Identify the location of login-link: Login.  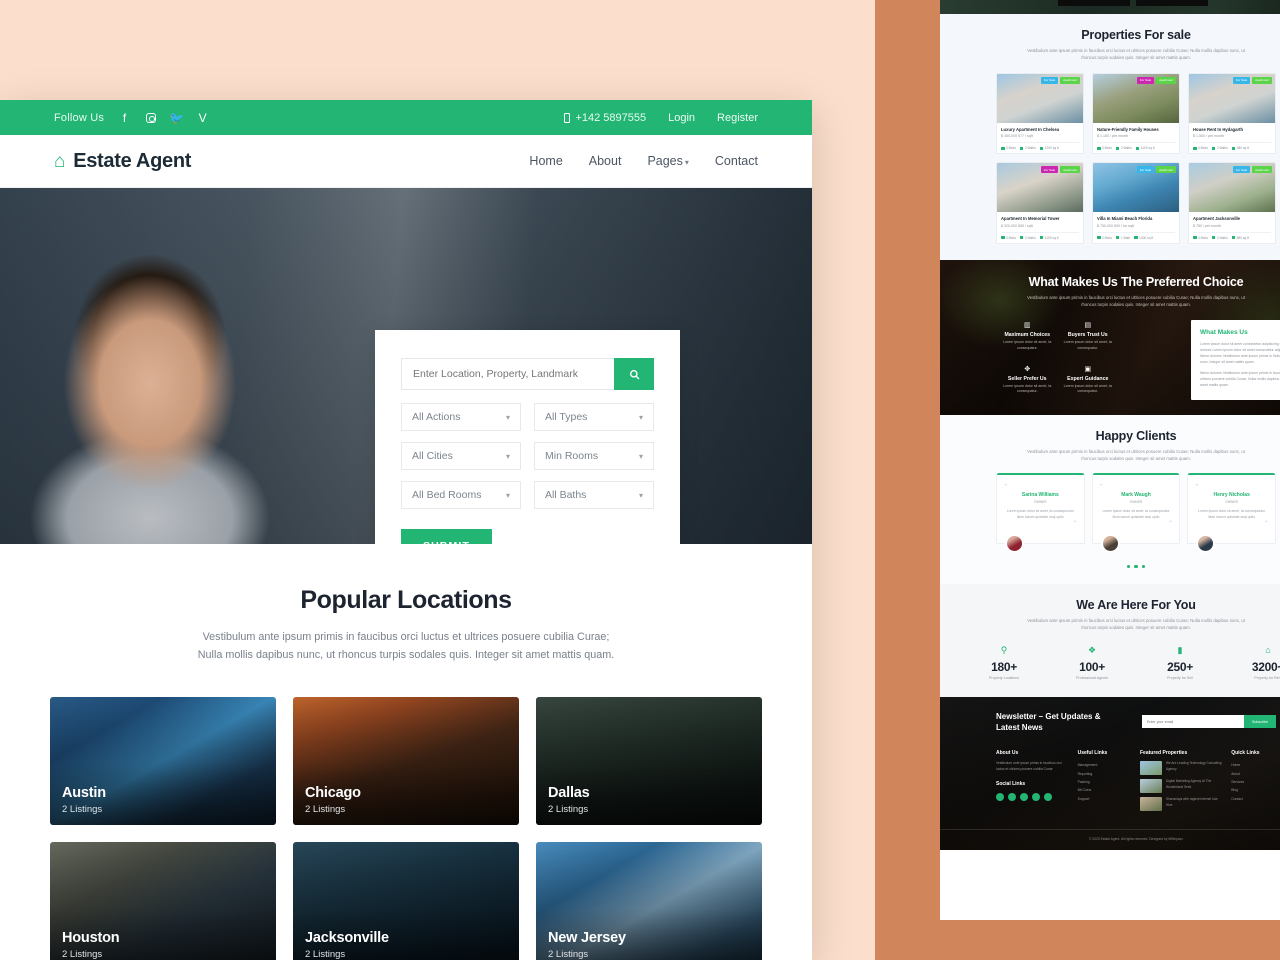
(681, 118).